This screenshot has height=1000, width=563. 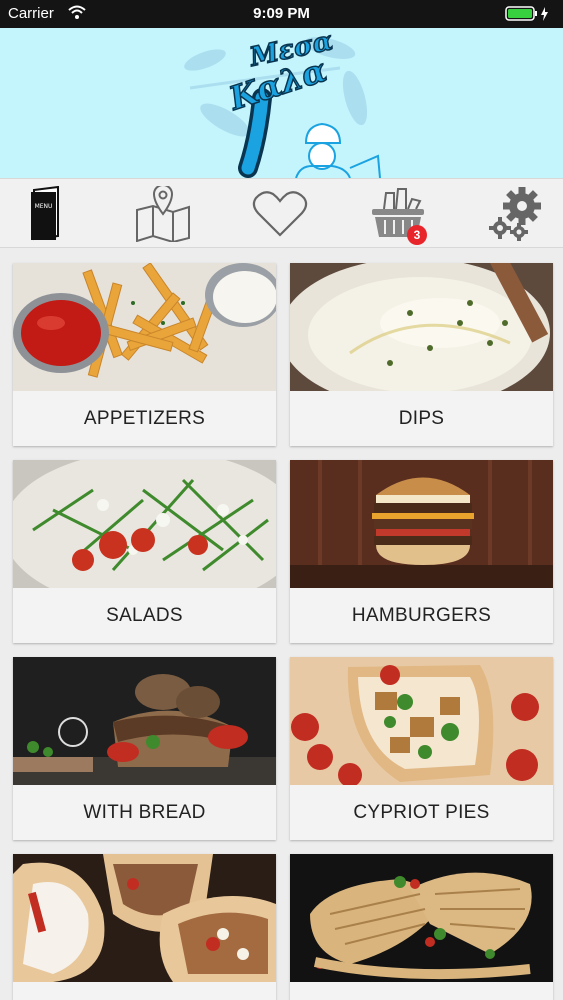 I want to click on cypriot-pies-photo, so click(x=421, y=721).